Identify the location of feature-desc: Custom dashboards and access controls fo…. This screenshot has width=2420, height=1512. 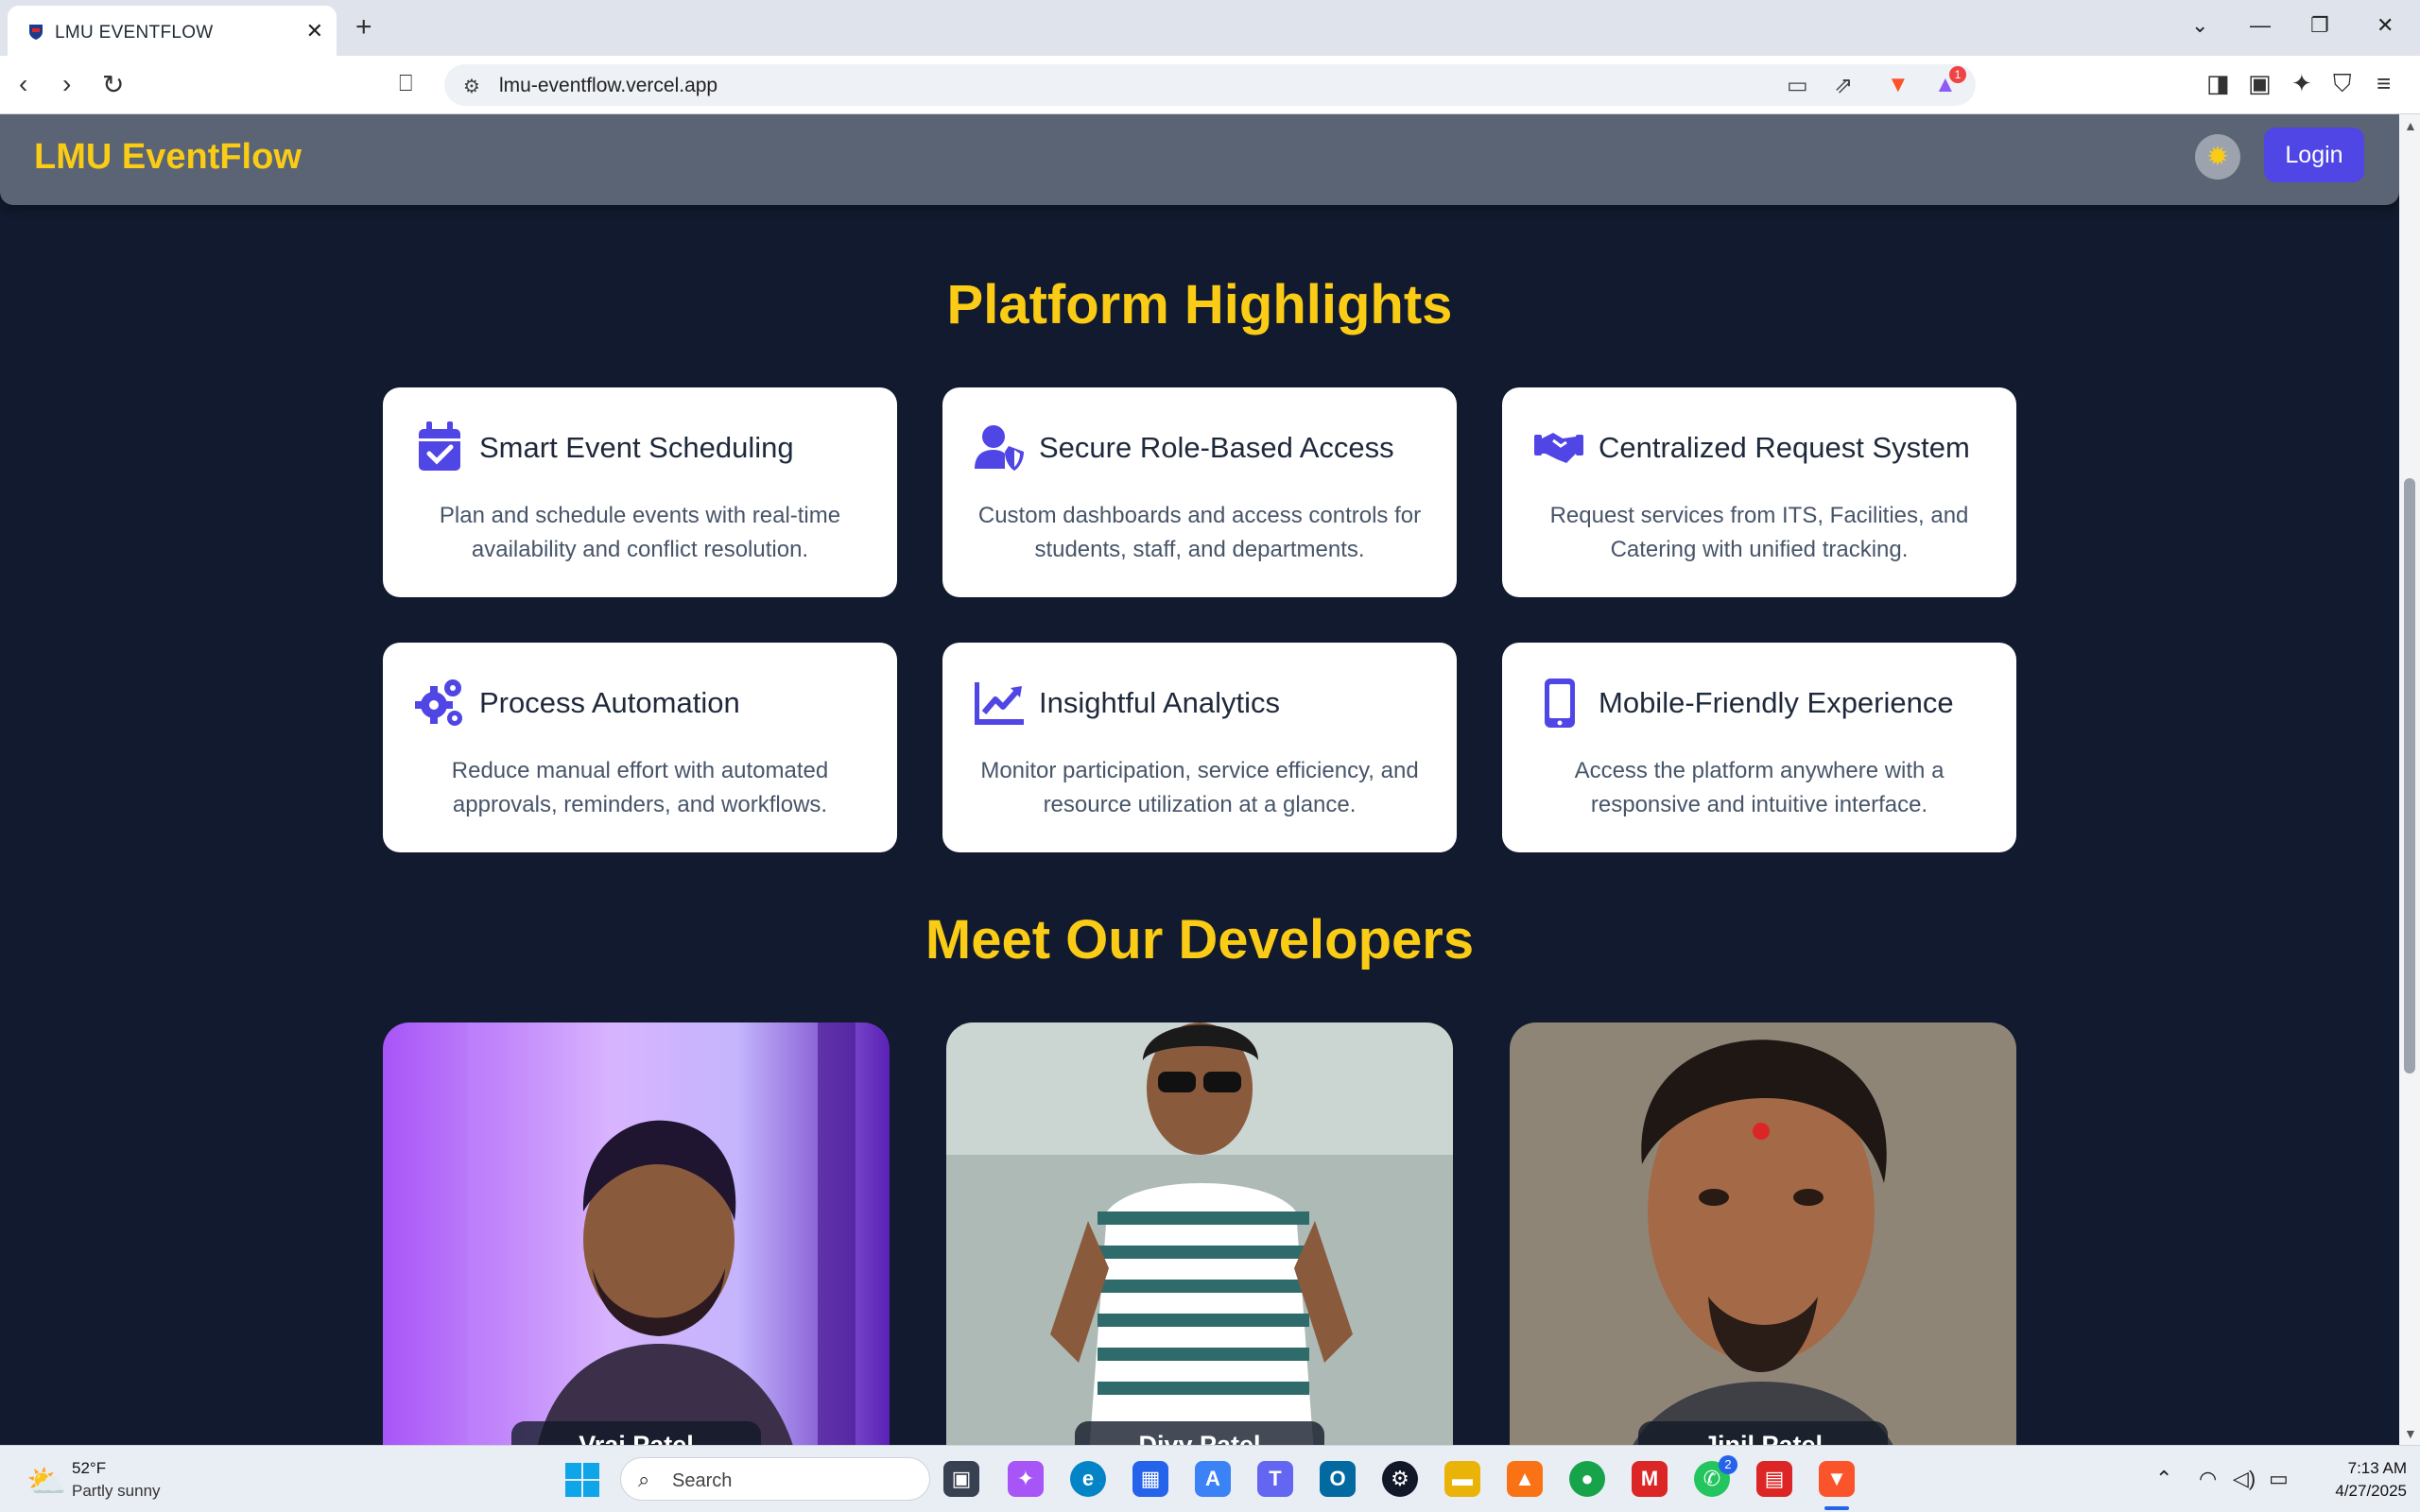
(1199, 532).